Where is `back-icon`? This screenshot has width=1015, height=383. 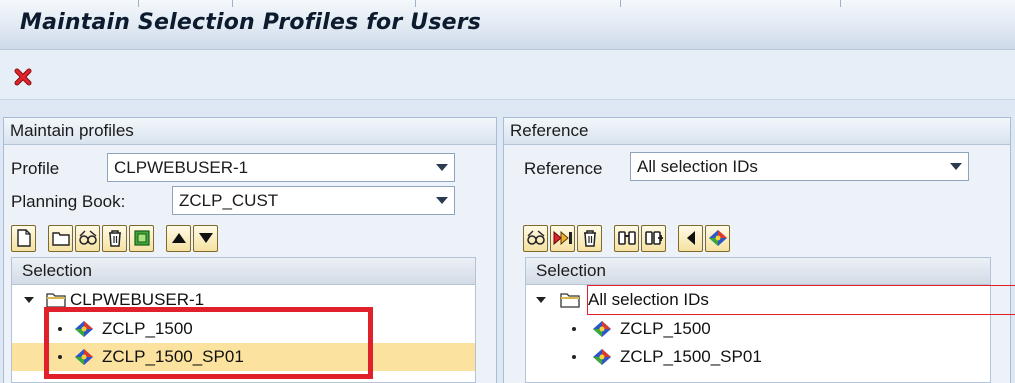 back-icon is located at coordinates (690, 238).